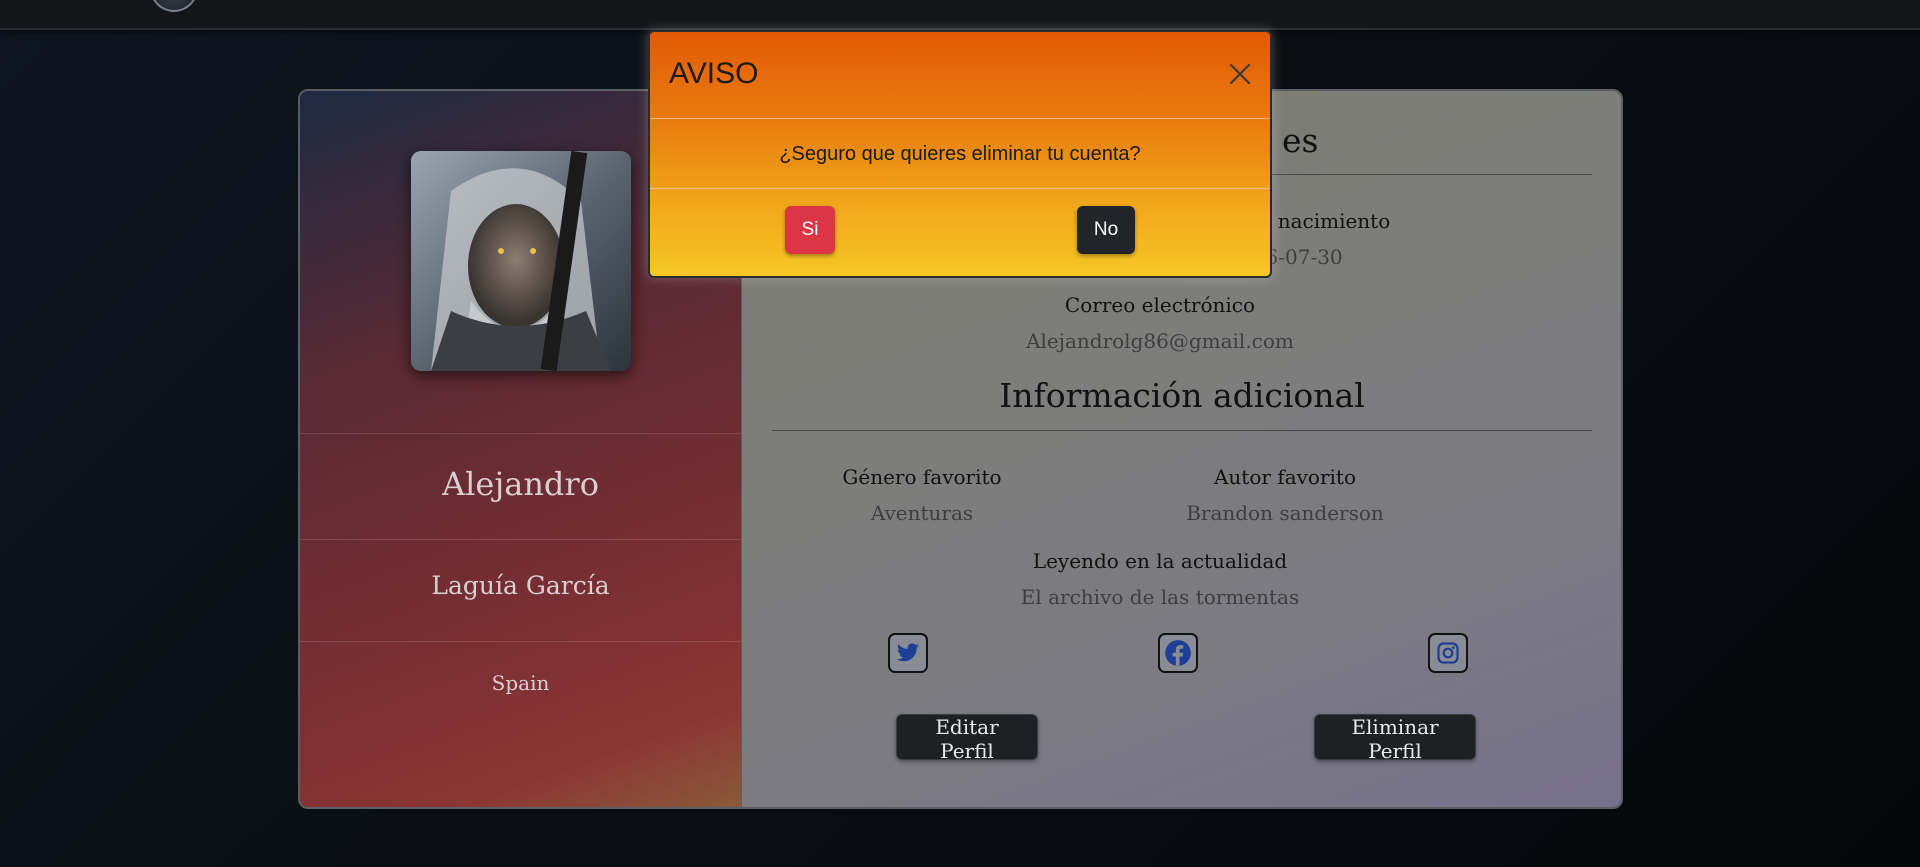 This screenshot has width=1920, height=867. What do you see at coordinates (1285, 495) in the screenshot?
I see `author-field: Autor favorito Brandon sanderson` at bounding box center [1285, 495].